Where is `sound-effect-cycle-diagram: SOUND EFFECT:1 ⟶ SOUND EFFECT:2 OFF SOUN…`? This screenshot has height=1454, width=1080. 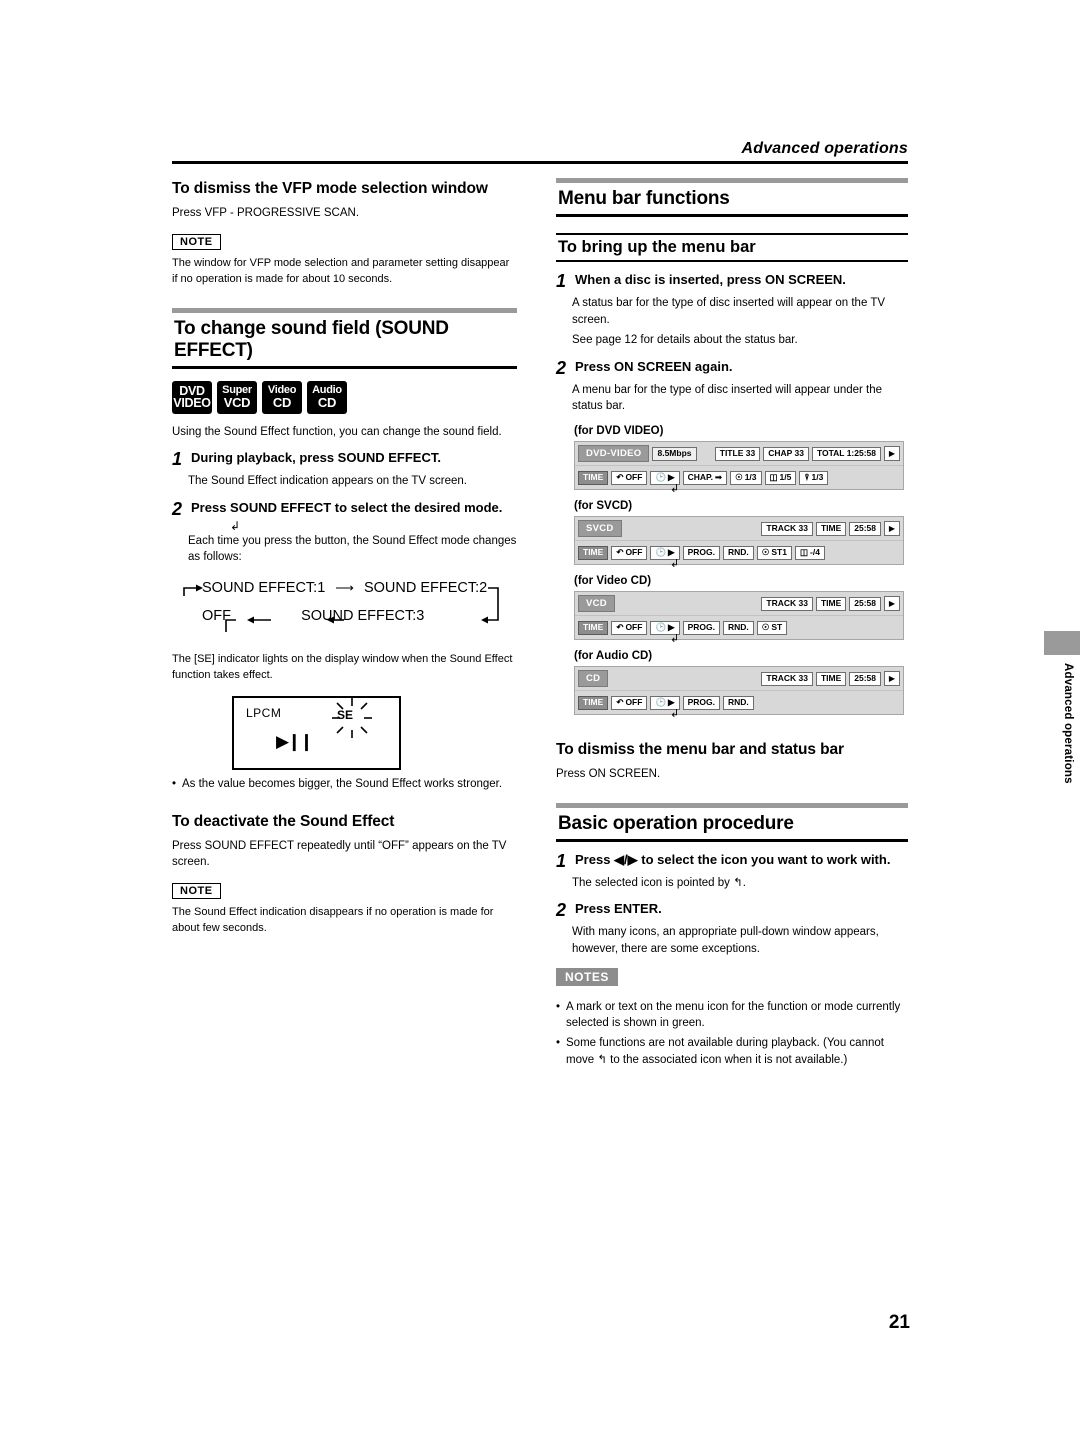 sound-effect-cycle-diagram: SOUND EFFECT:1 ⟶ SOUND EFFECT:2 OFF SOUN… is located at coordinates (346, 611).